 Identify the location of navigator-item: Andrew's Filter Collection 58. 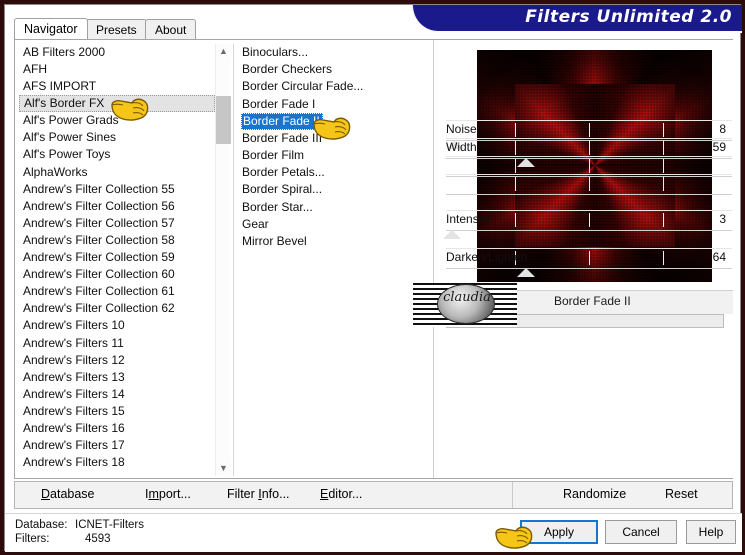
(117, 240).